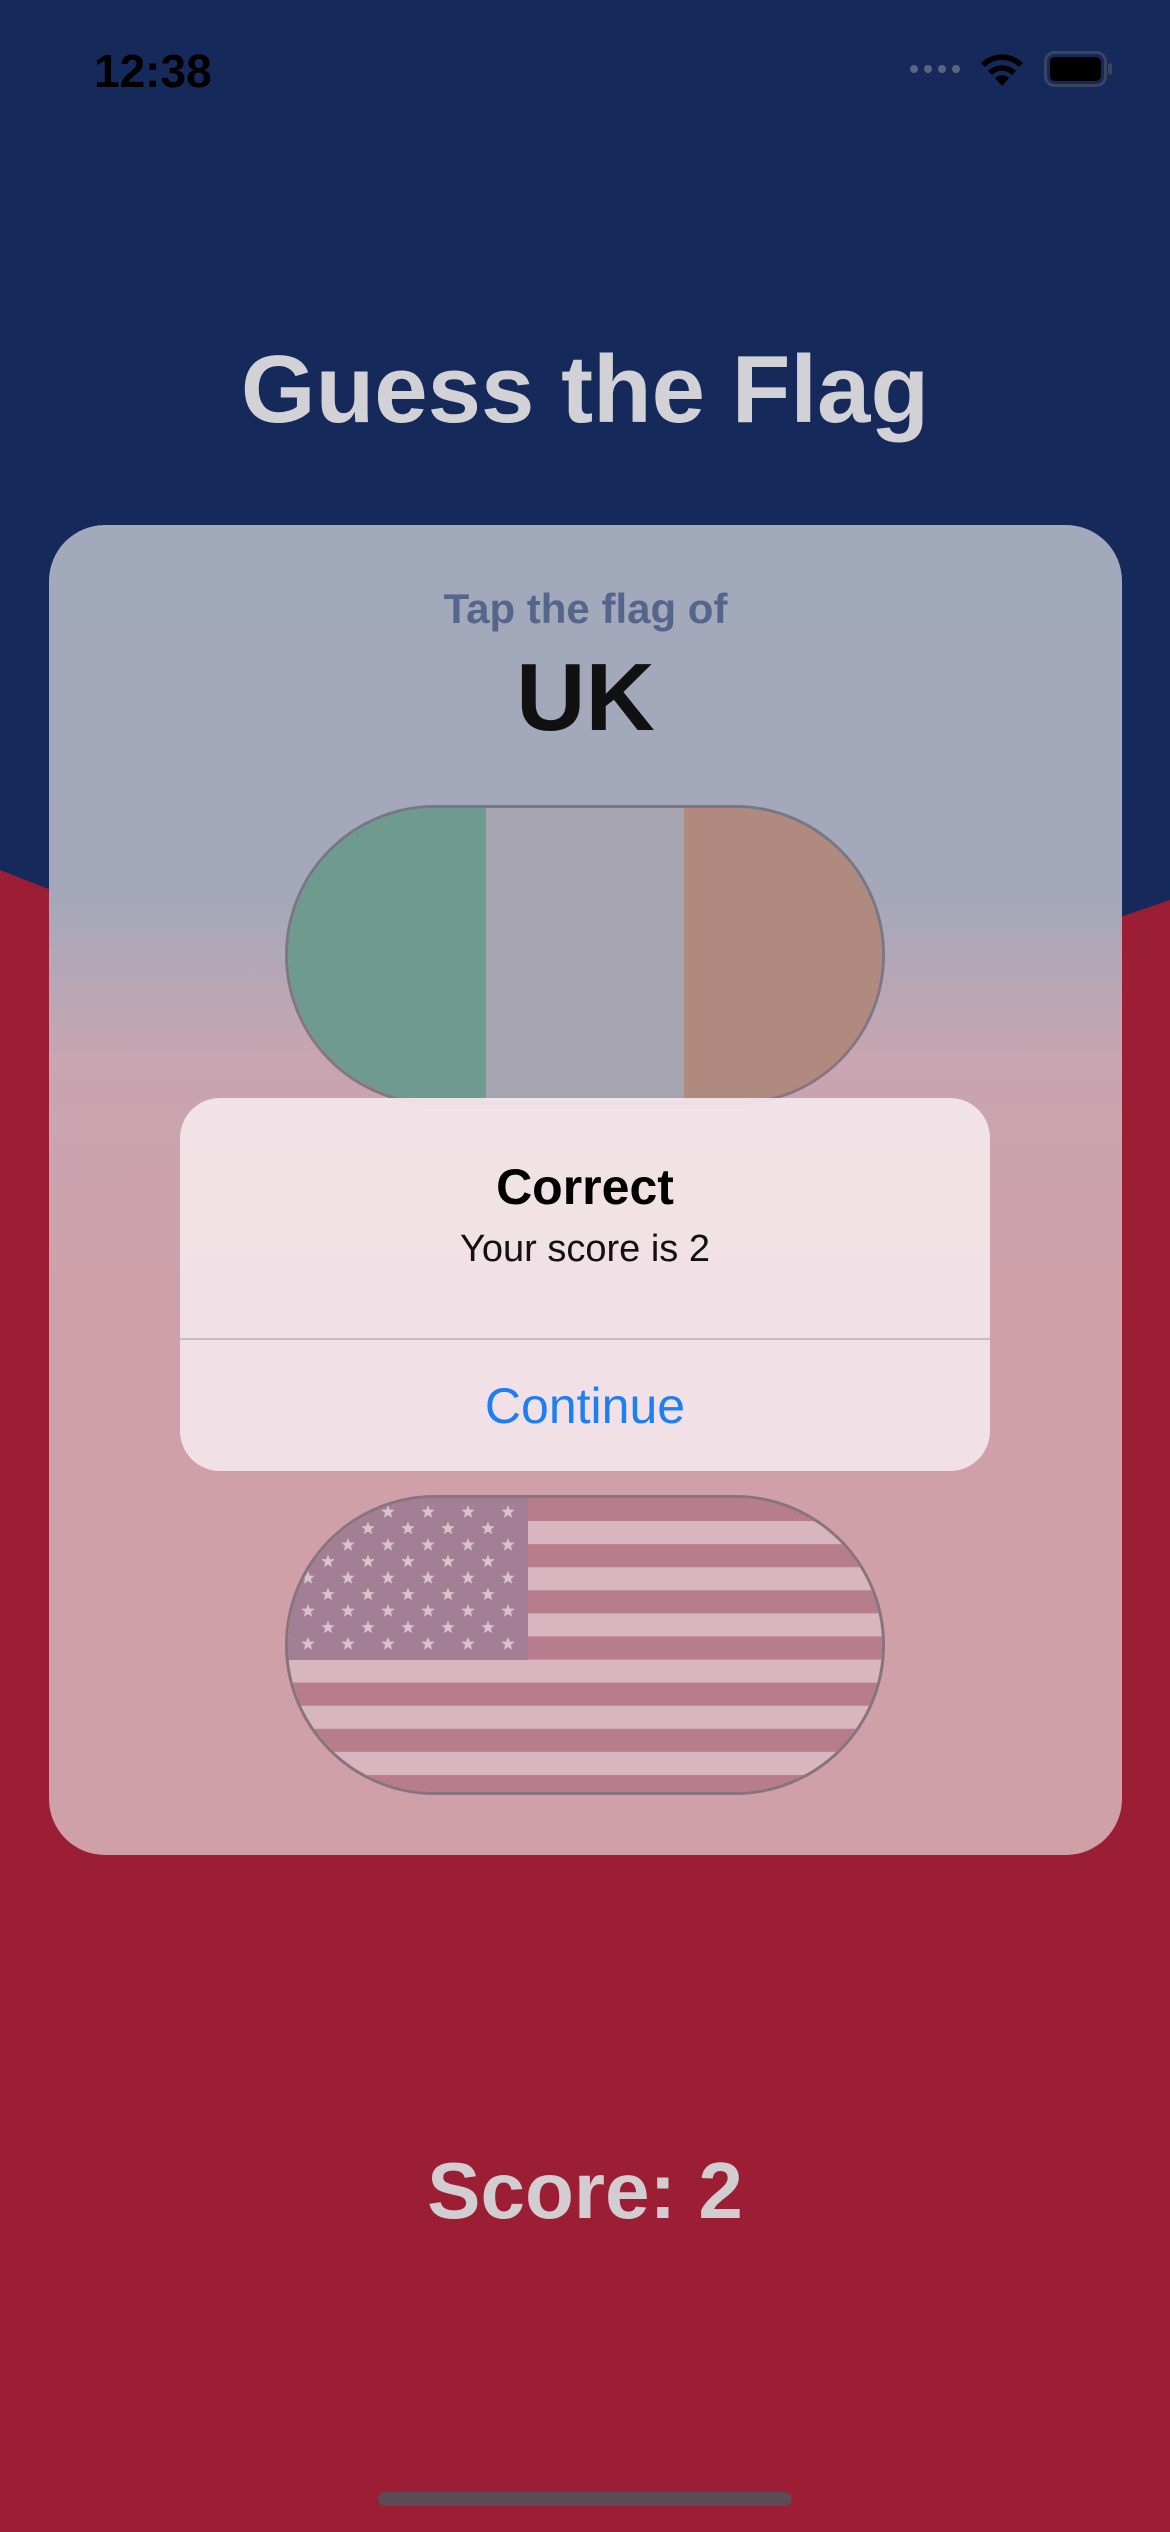 This screenshot has height=2532, width=1170. Describe the element at coordinates (585, 1284) in the screenshot. I see `alert-dialog: Correct Your score is 2 Continue` at that location.